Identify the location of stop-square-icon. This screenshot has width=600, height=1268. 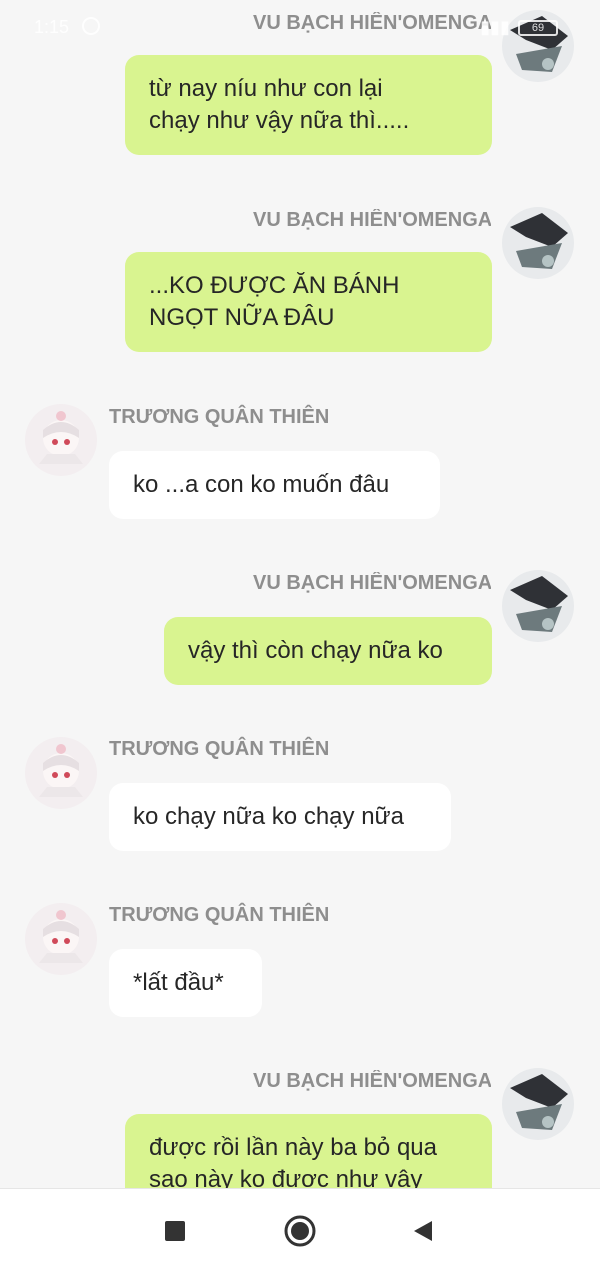
(175, 1231).